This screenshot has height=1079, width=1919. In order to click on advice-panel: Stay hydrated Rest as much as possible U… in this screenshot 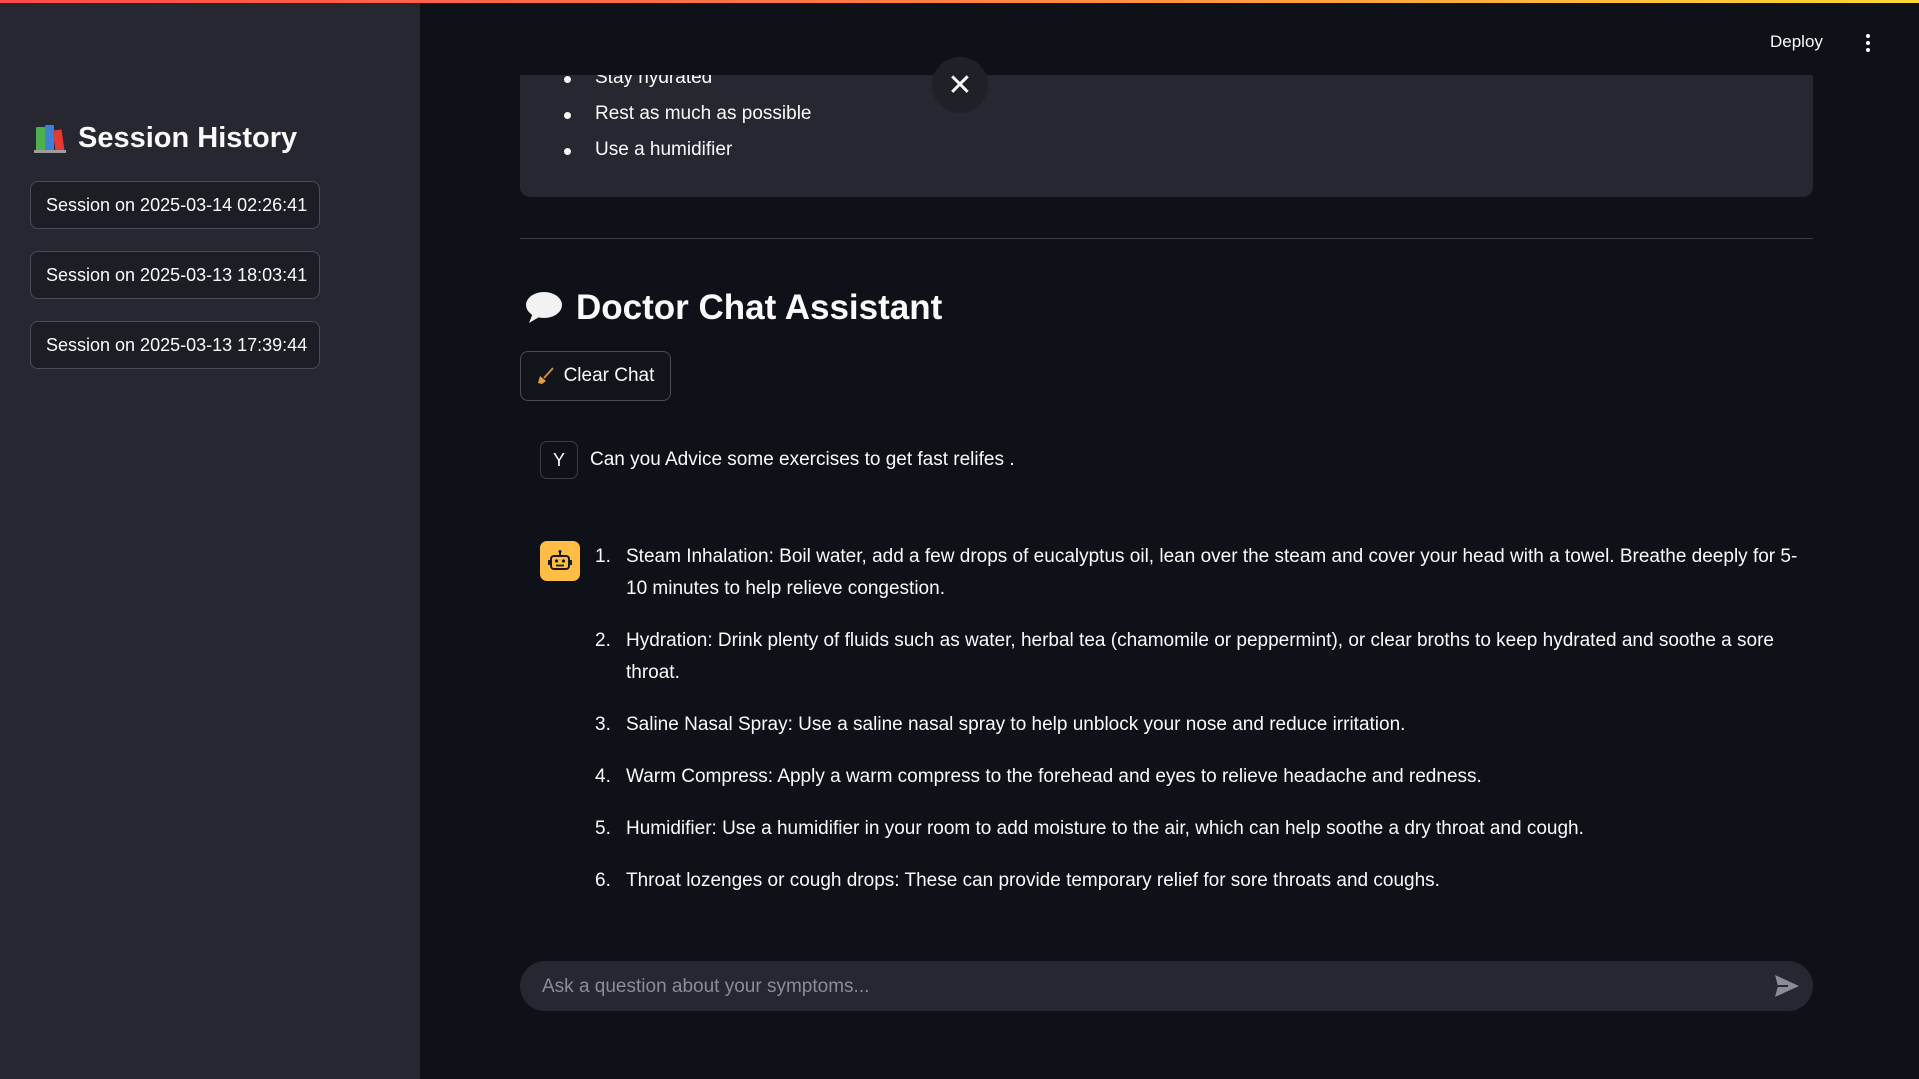, I will do `click(1166, 136)`.